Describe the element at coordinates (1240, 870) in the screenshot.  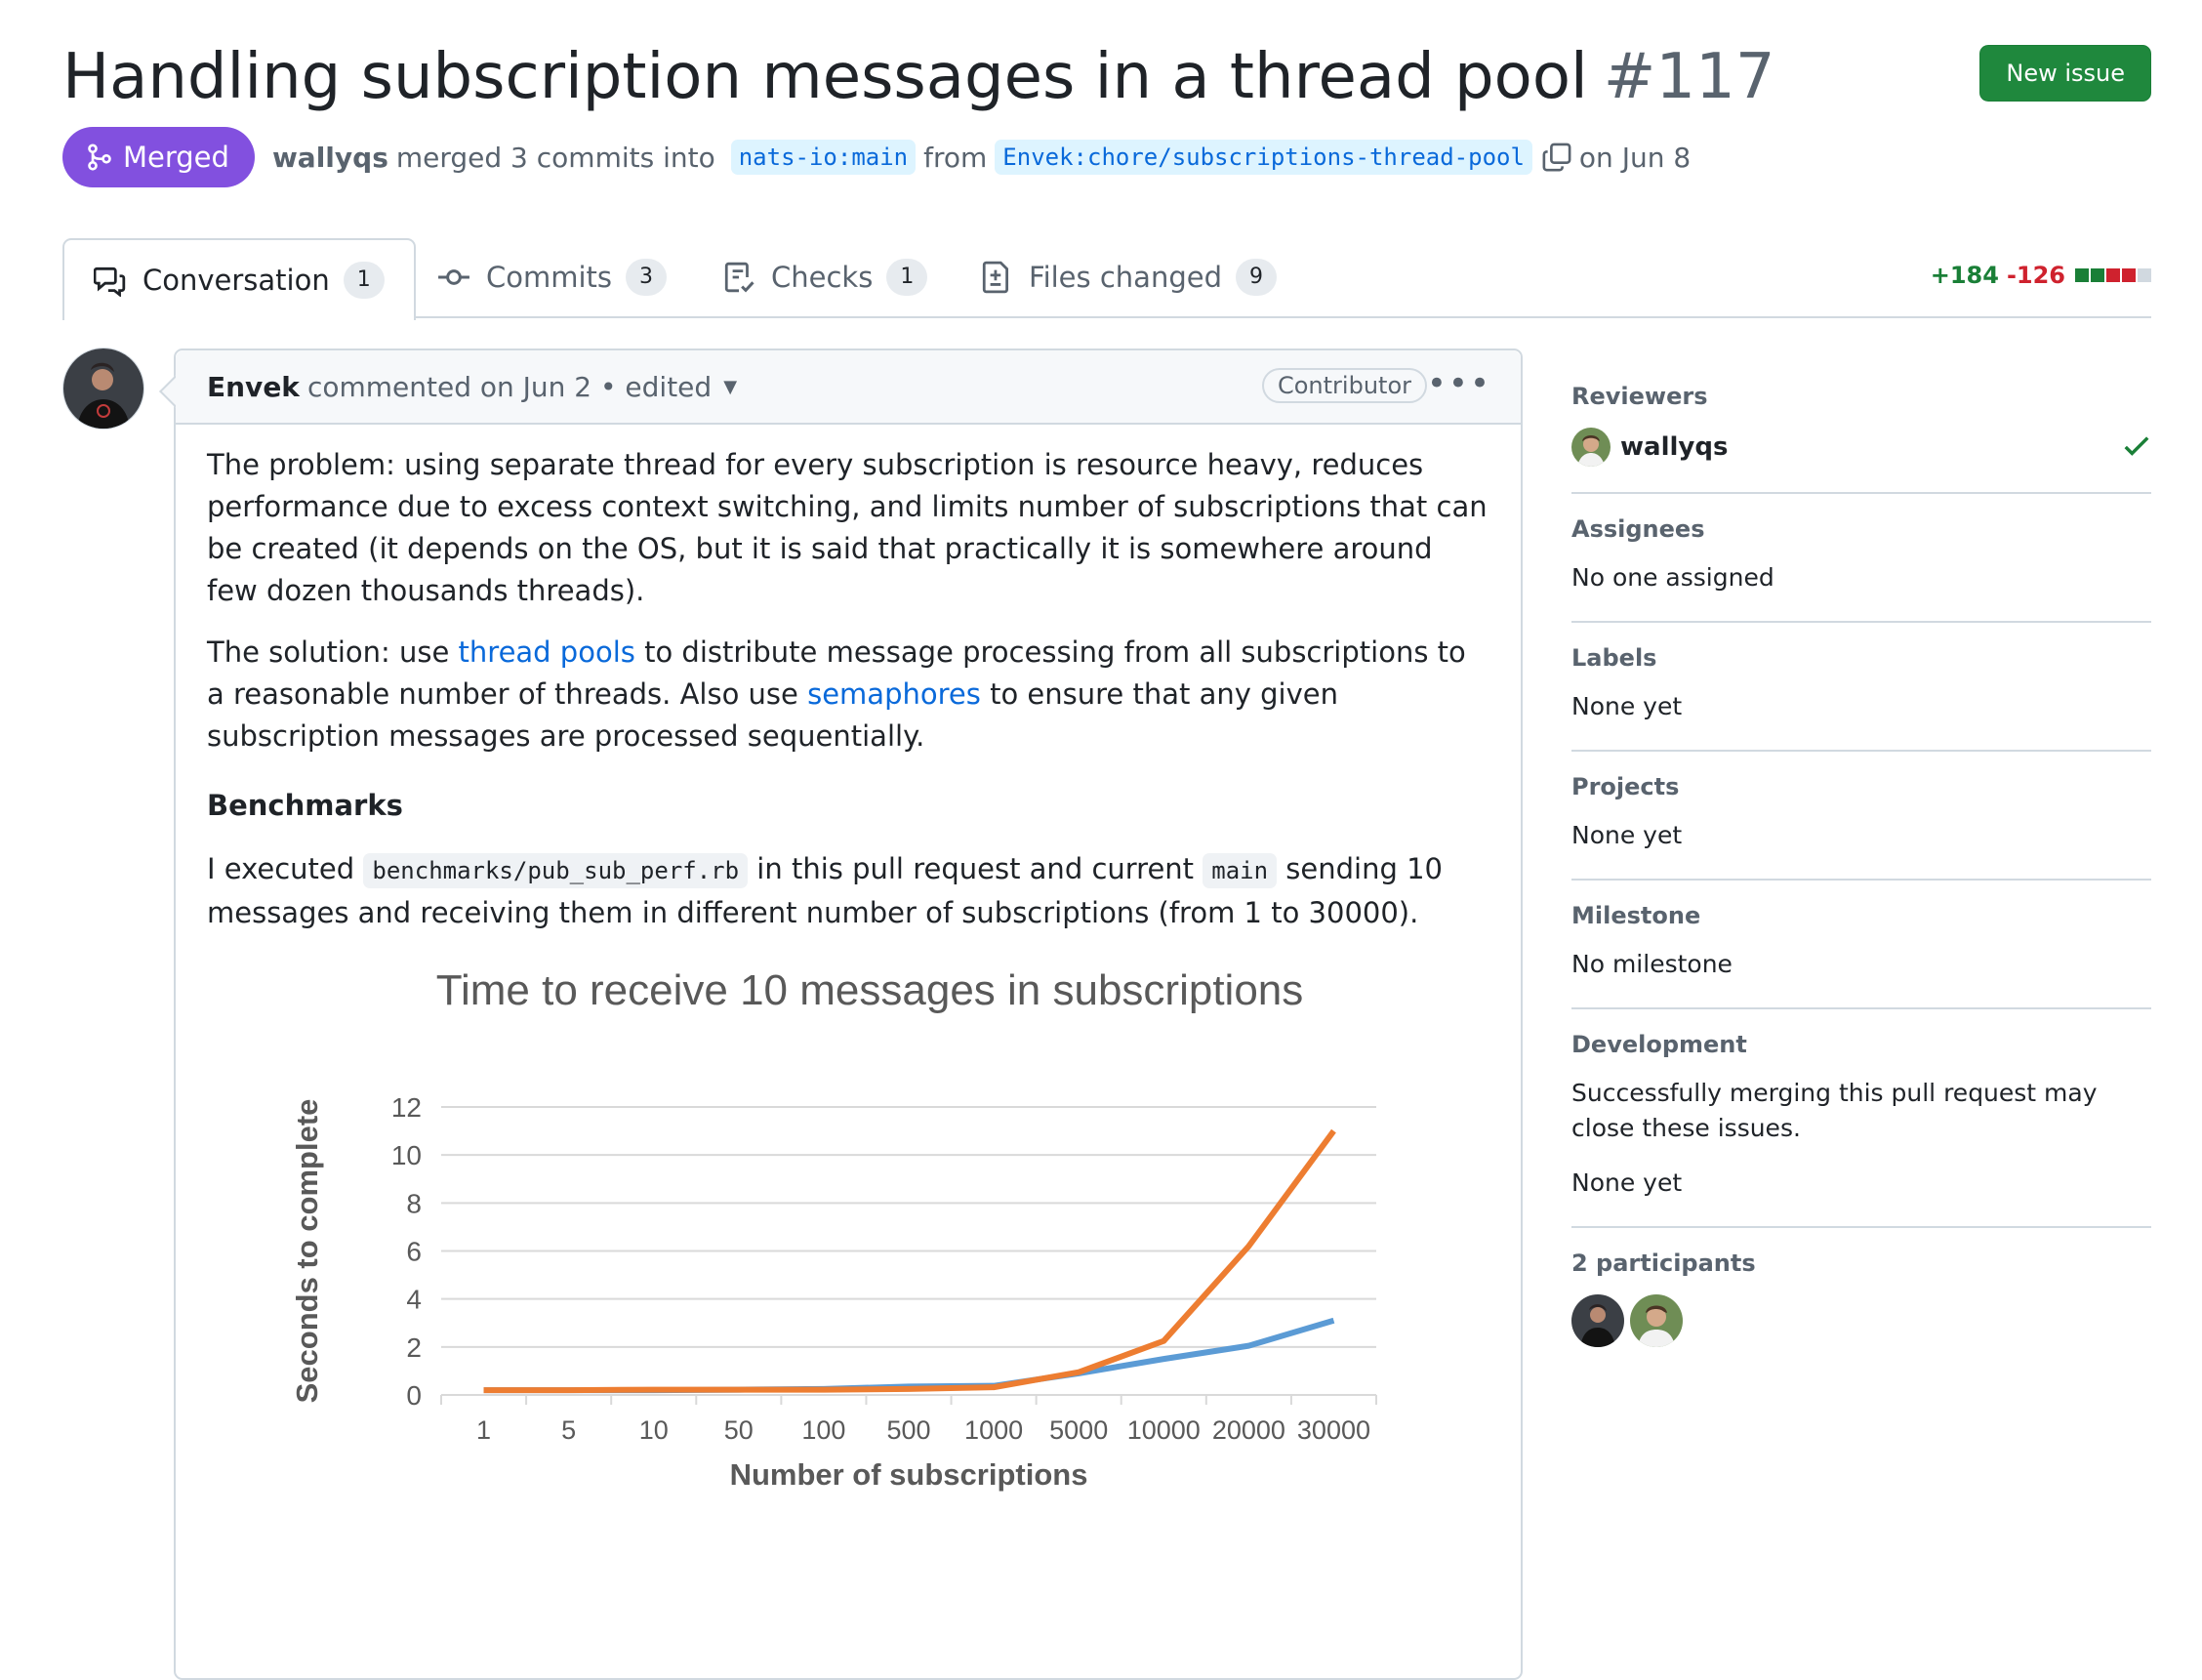
I see `inline-code: main` at that location.